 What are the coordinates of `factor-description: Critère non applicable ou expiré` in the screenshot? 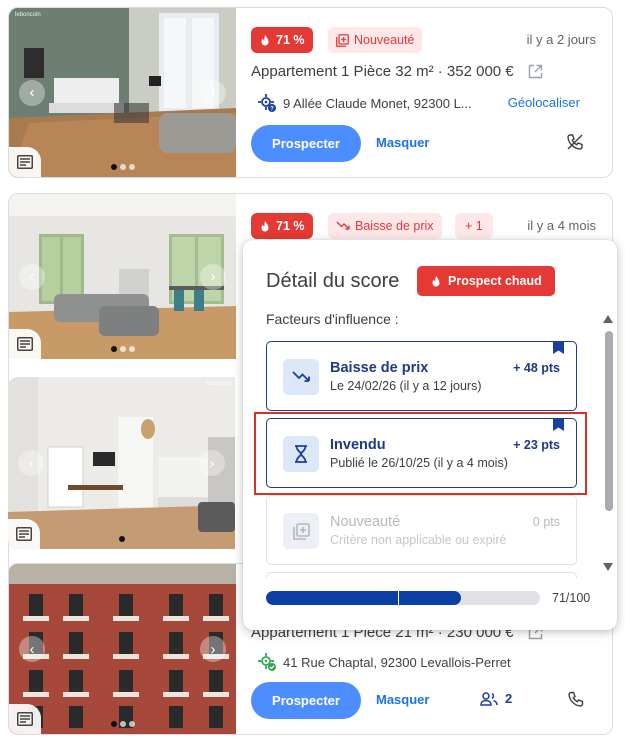 It's located at (418, 540).